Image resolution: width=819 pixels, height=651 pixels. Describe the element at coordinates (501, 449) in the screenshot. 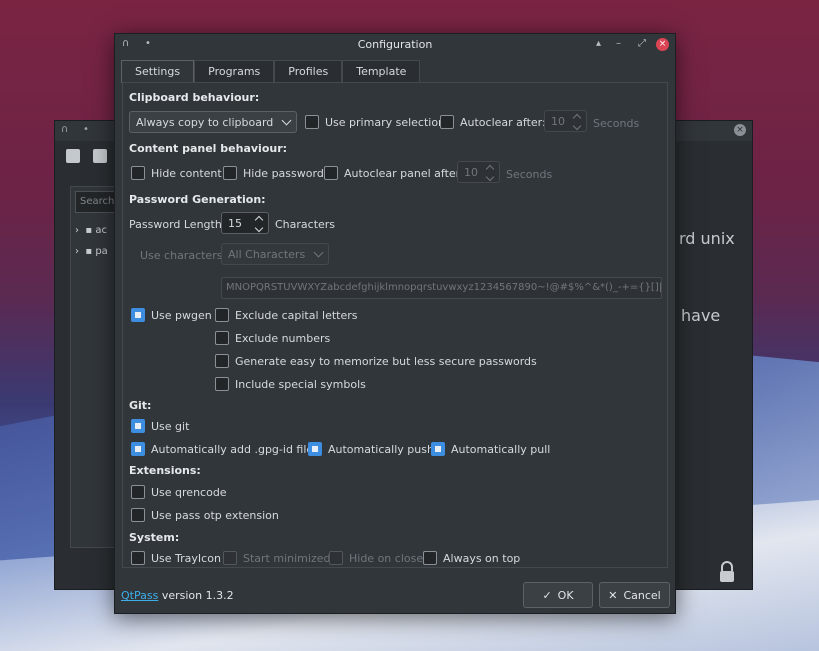

I see `auto-pull-label: Automatically pull` at that location.